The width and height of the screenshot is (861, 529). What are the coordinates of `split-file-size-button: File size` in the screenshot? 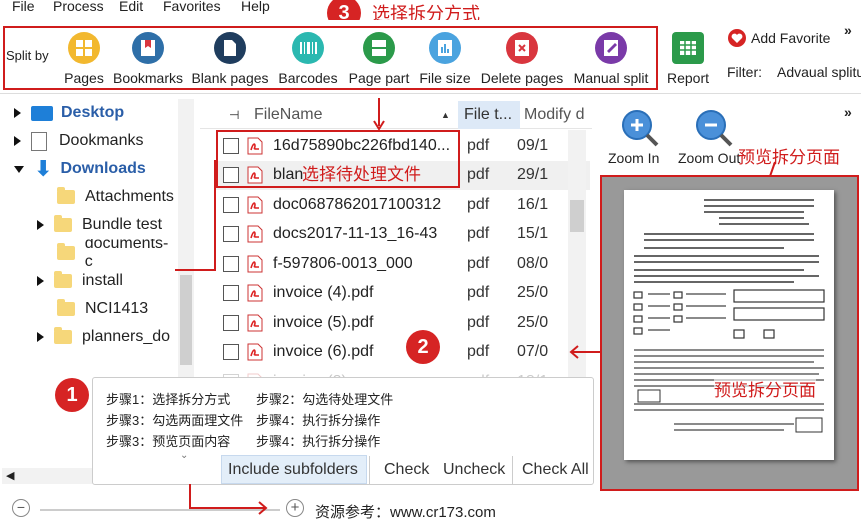 It's located at (445, 59).